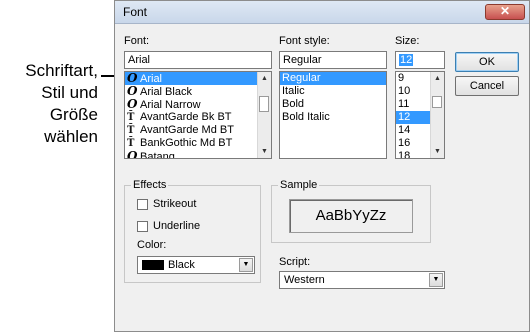 This screenshot has height=332, width=530. I want to click on font-list-item: T̄ BankGothic Md BT, so click(198, 143).